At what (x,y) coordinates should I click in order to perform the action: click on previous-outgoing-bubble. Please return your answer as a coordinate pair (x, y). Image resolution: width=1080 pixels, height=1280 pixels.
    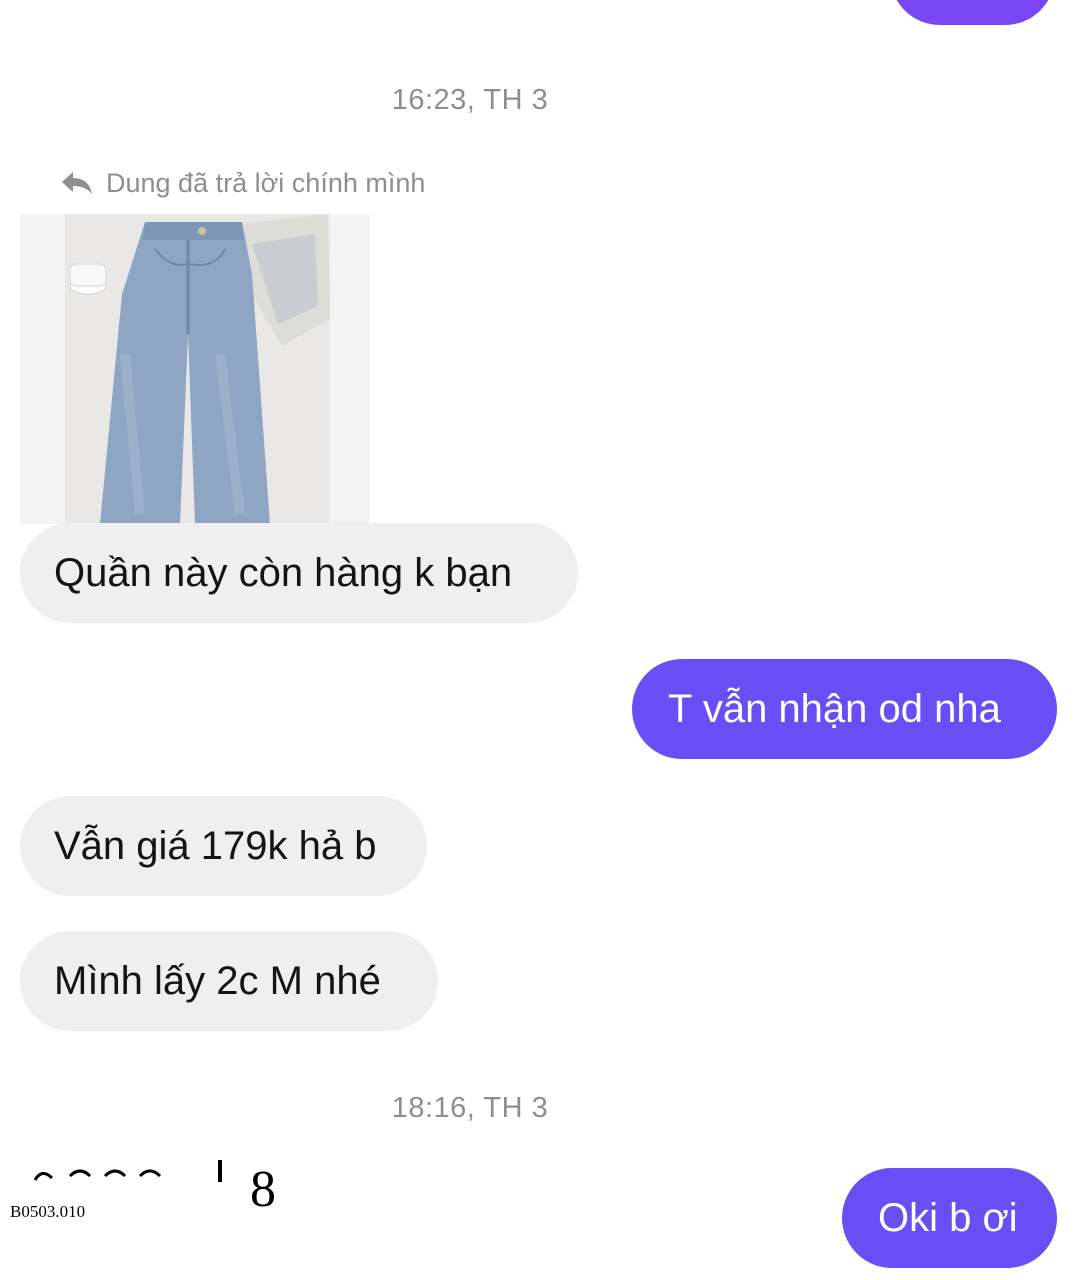
    Looking at the image, I should click on (972, 12).